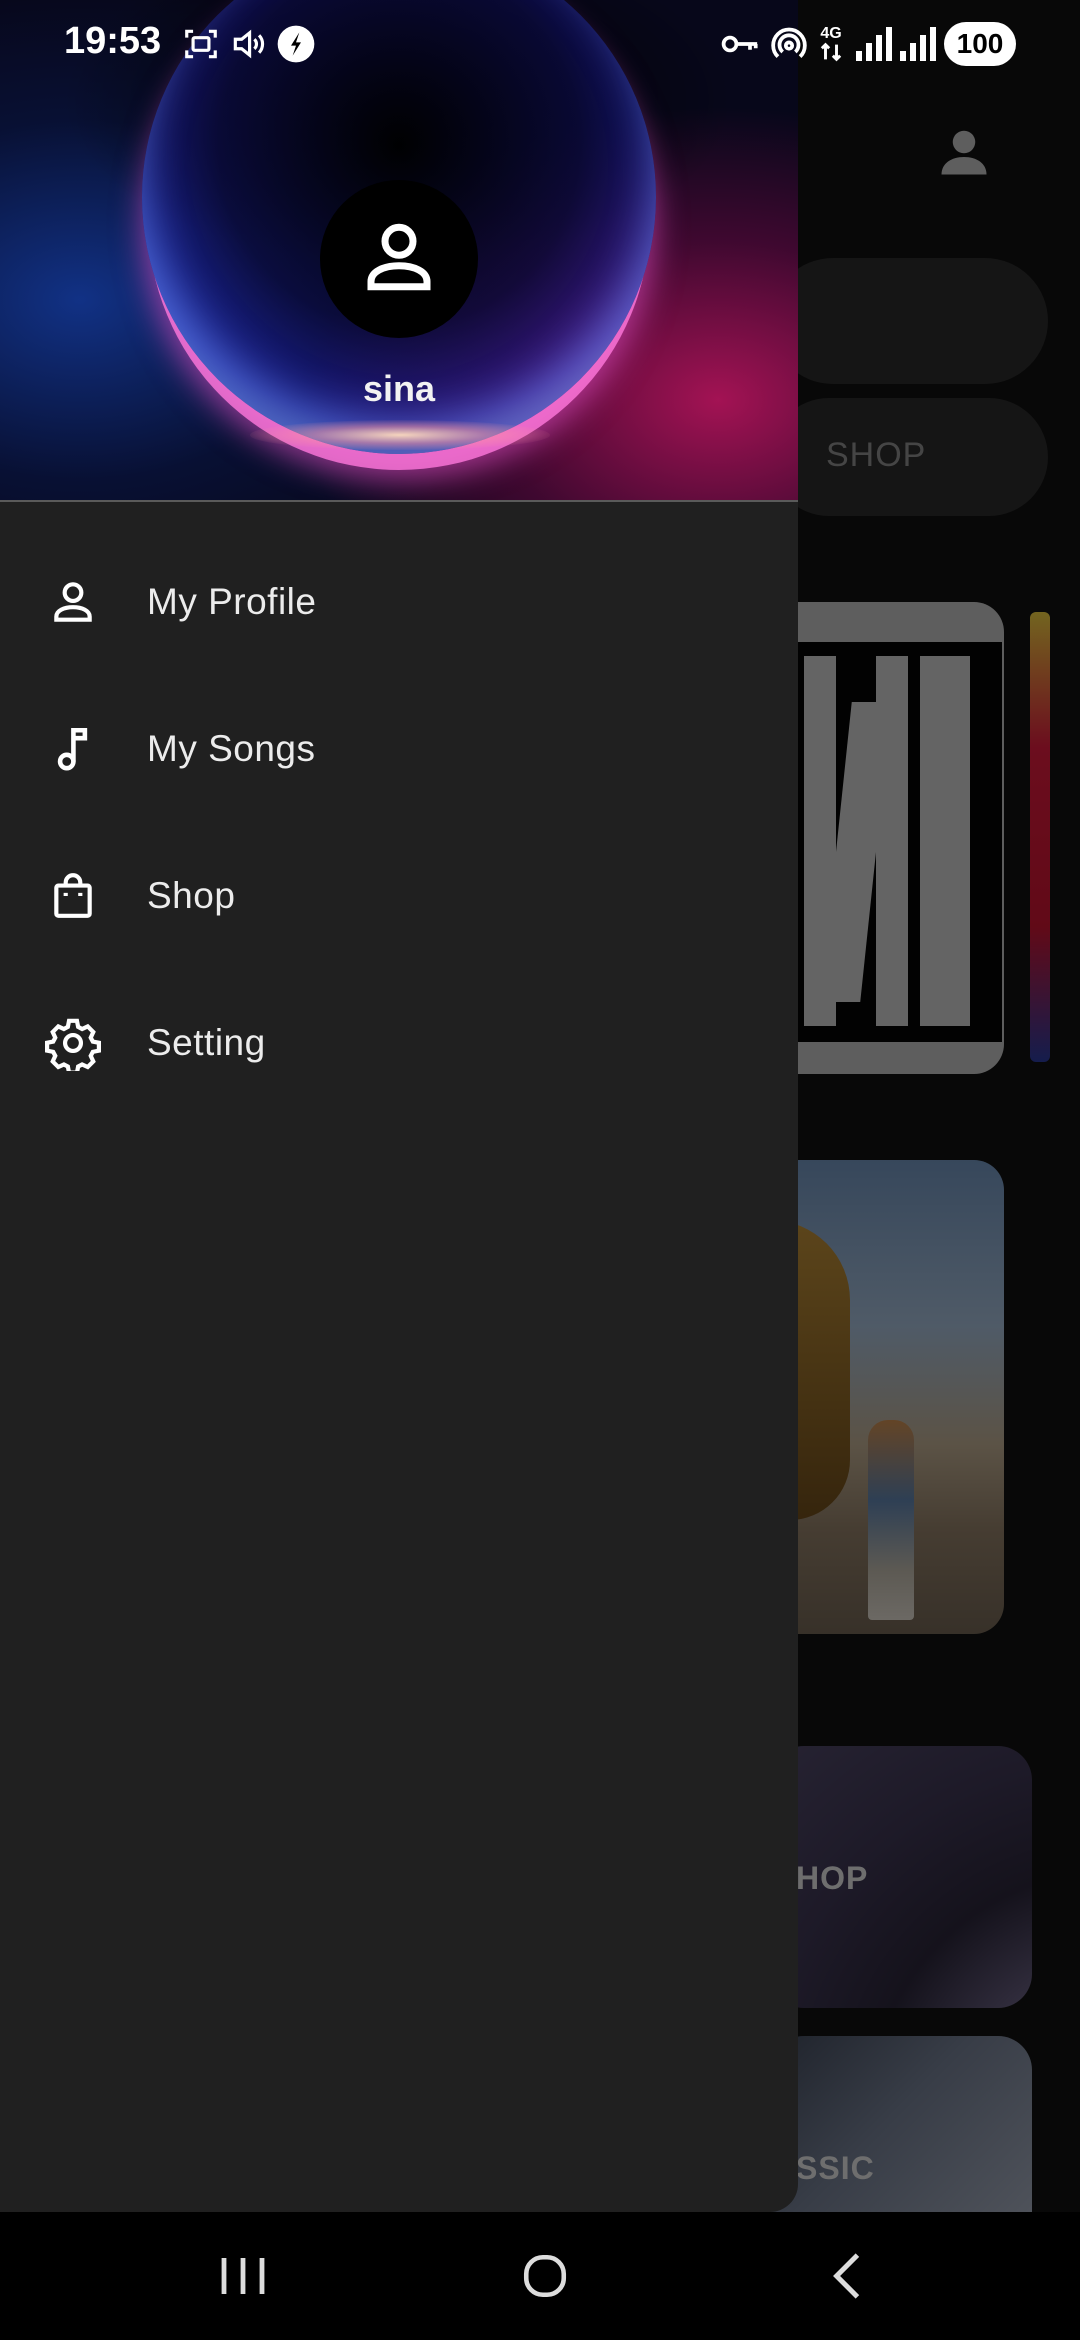 The image size is (1080, 2340). I want to click on vpn-key-icon, so click(740, 44).